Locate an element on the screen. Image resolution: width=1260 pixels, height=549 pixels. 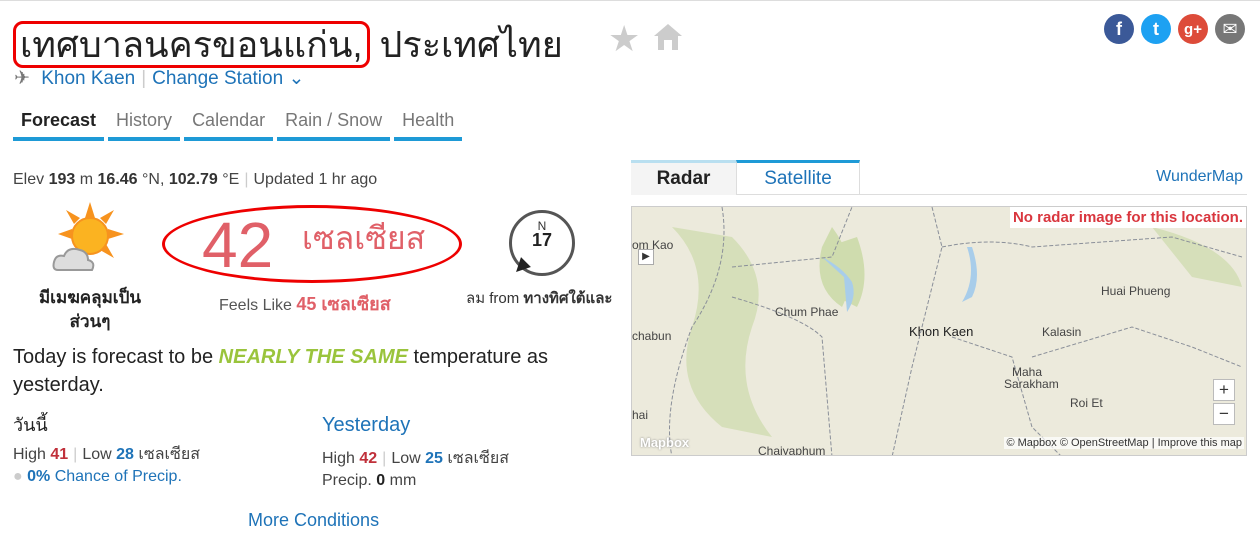
today-precip: ● 0% Chance of Precip. is located at coordinates (97, 476).